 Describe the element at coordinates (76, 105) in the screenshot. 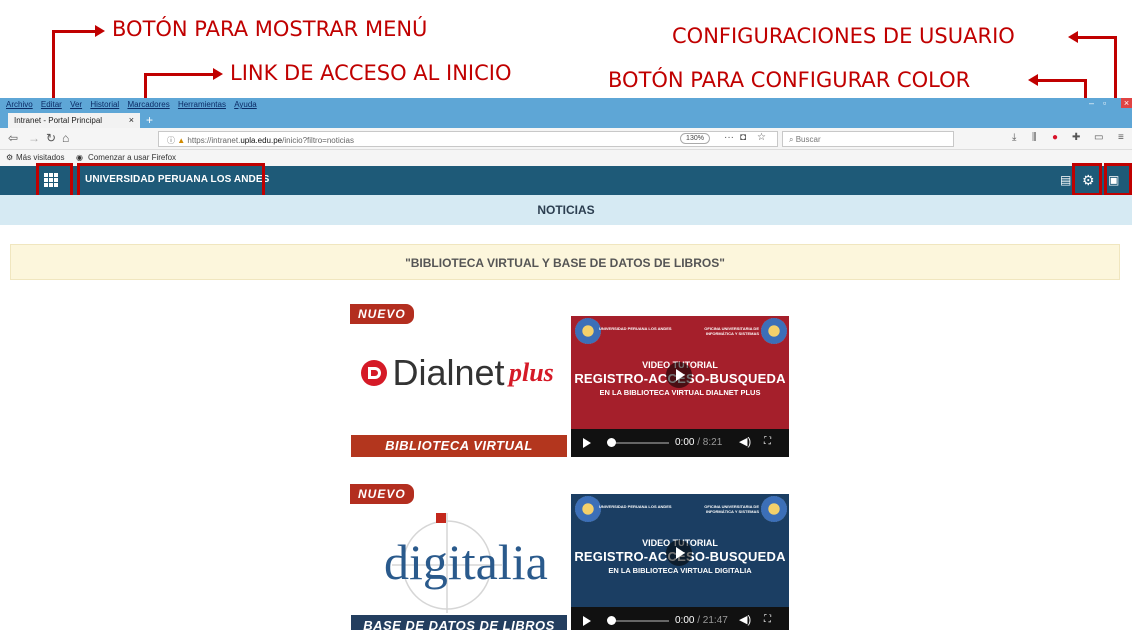

I see `menu-ver: Ver` at that location.